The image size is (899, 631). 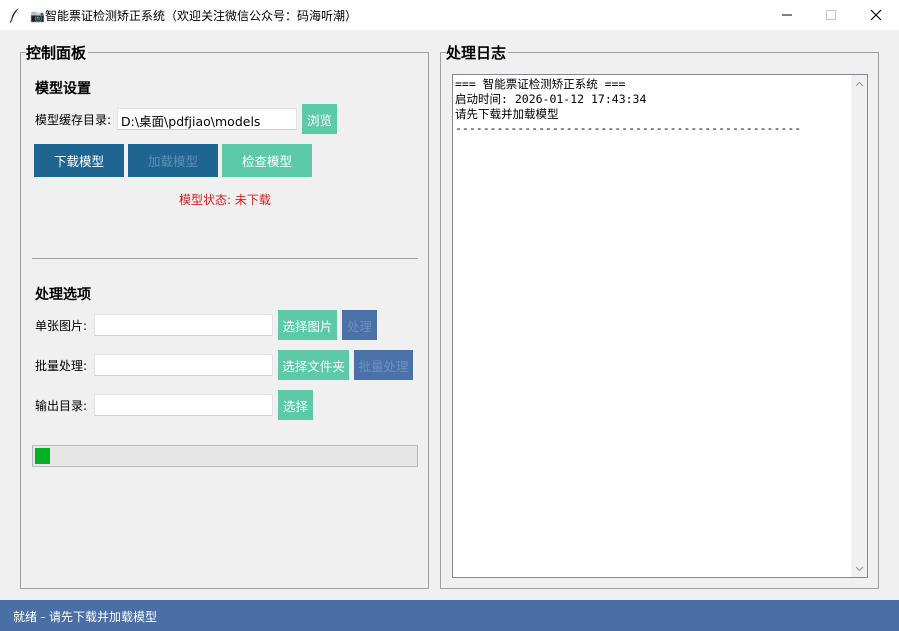 I want to click on browse-button: 浏览, so click(x=319, y=119).